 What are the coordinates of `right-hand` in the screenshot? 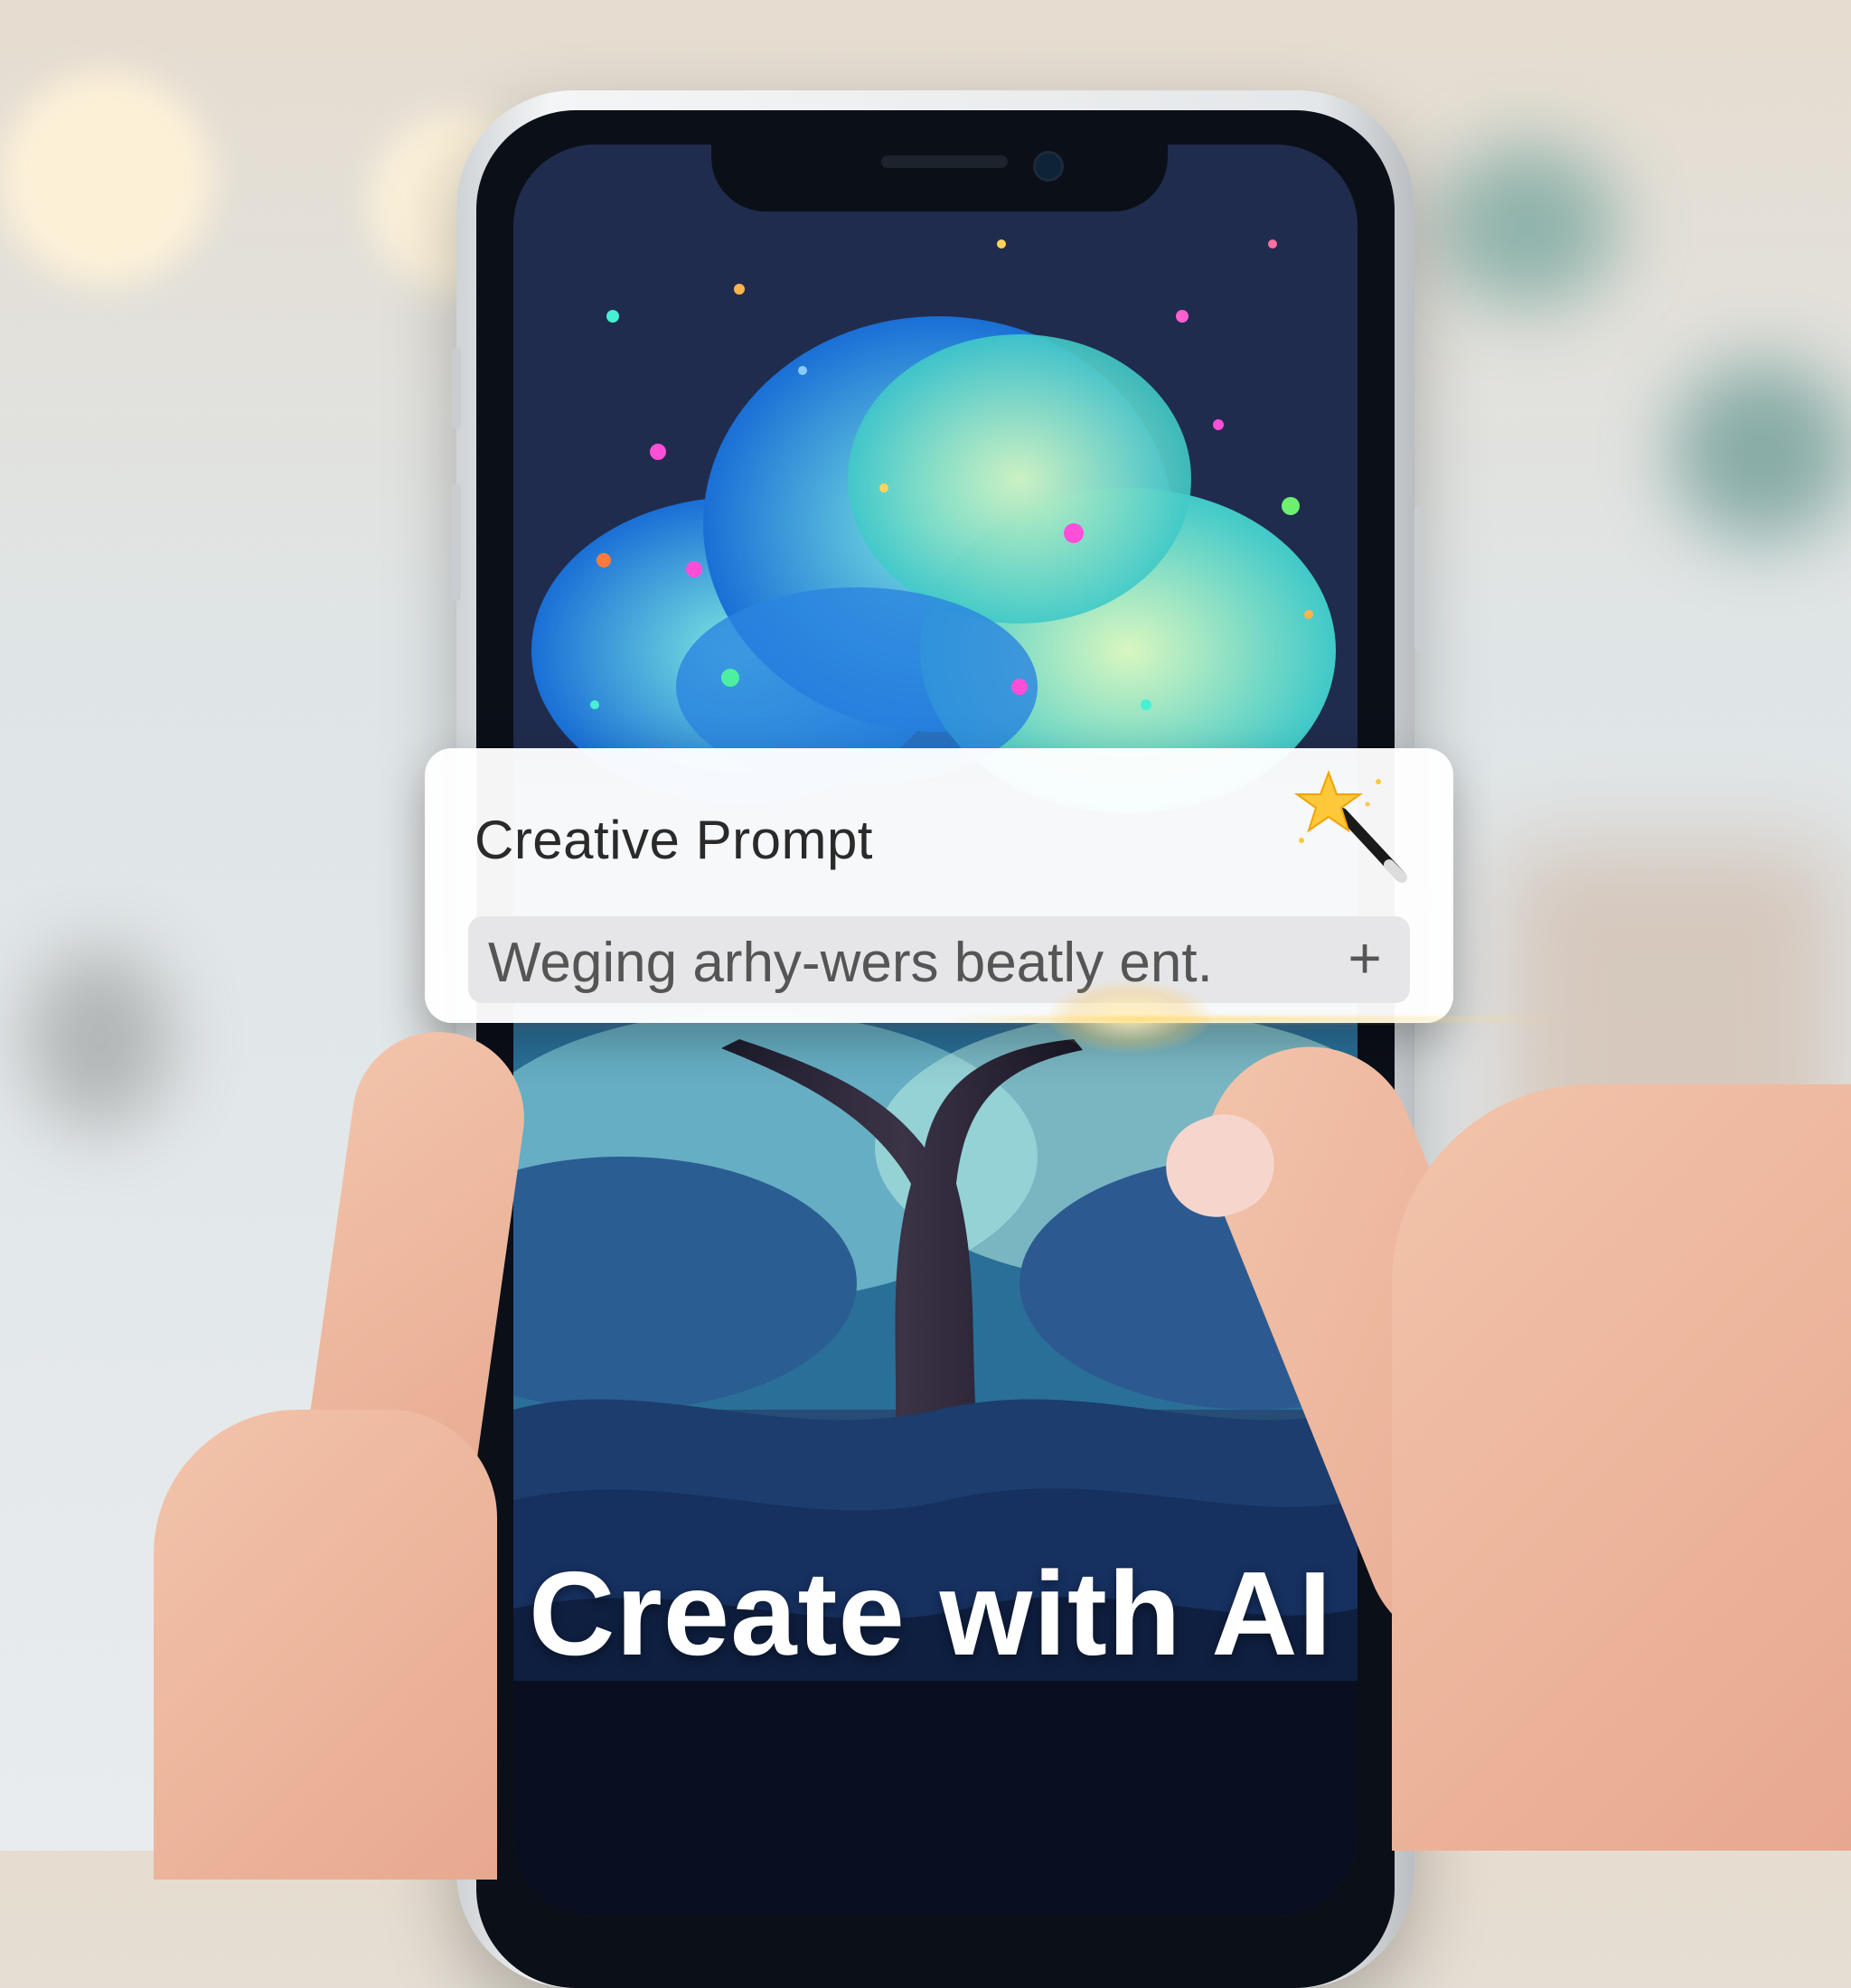 It's located at (1621, 1467).